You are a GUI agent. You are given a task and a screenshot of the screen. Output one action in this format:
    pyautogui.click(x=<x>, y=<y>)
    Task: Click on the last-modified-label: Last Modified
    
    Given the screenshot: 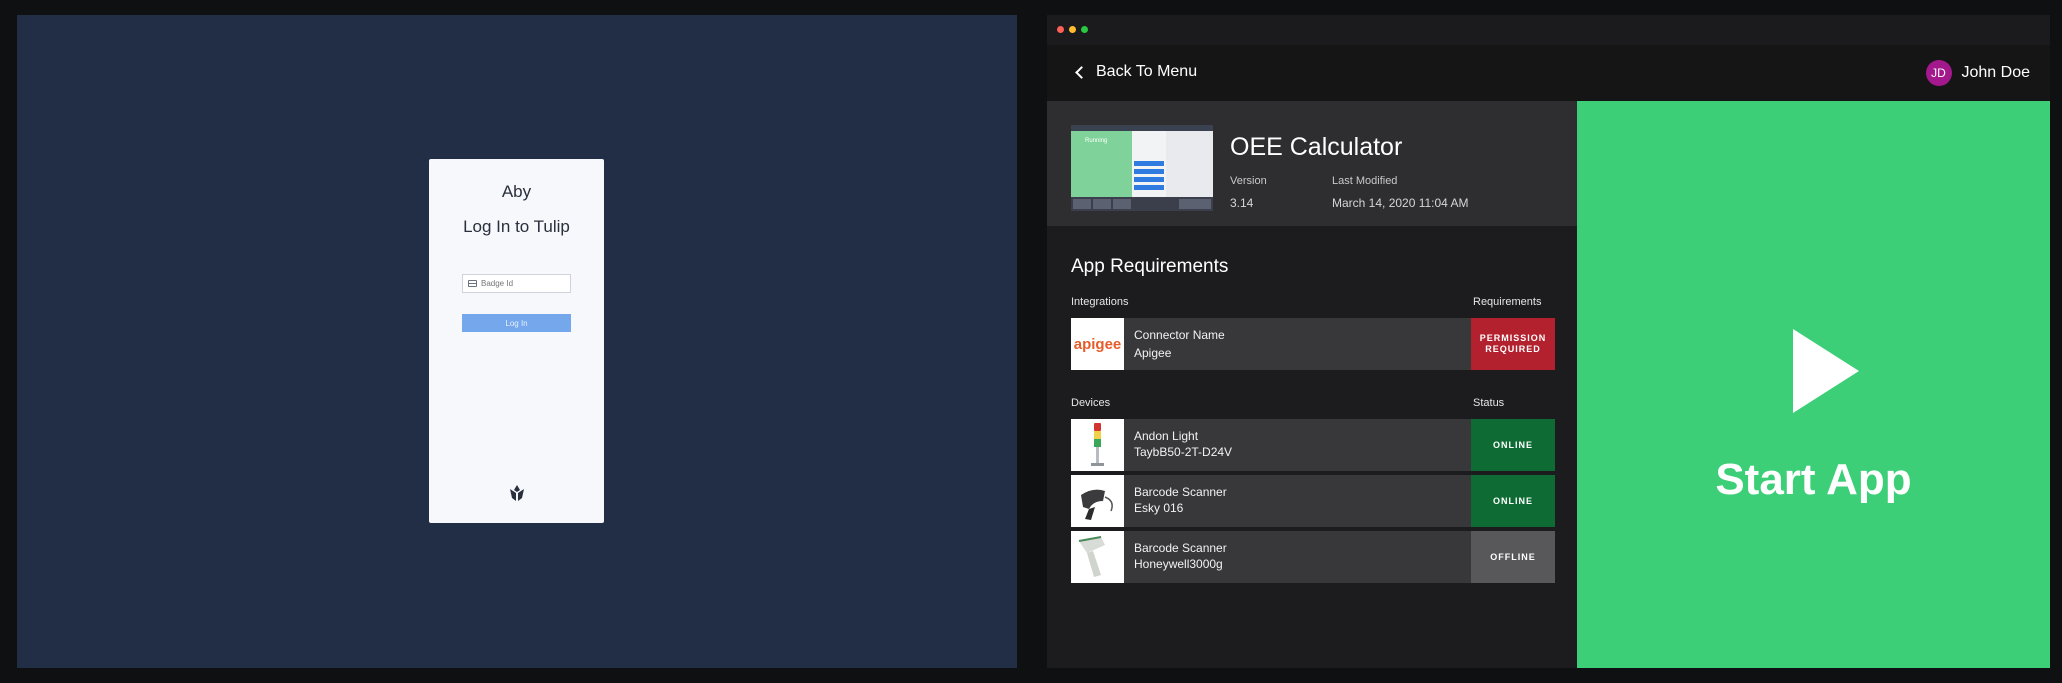 What is the action you would take?
    pyautogui.click(x=1365, y=181)
    